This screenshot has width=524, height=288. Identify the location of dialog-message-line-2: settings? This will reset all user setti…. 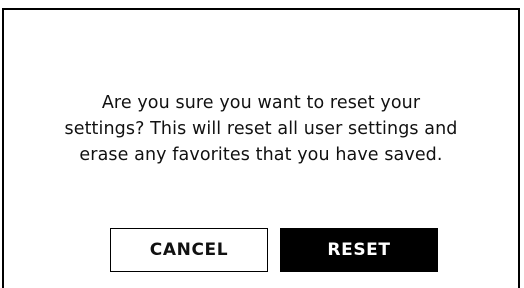
(261, 129).